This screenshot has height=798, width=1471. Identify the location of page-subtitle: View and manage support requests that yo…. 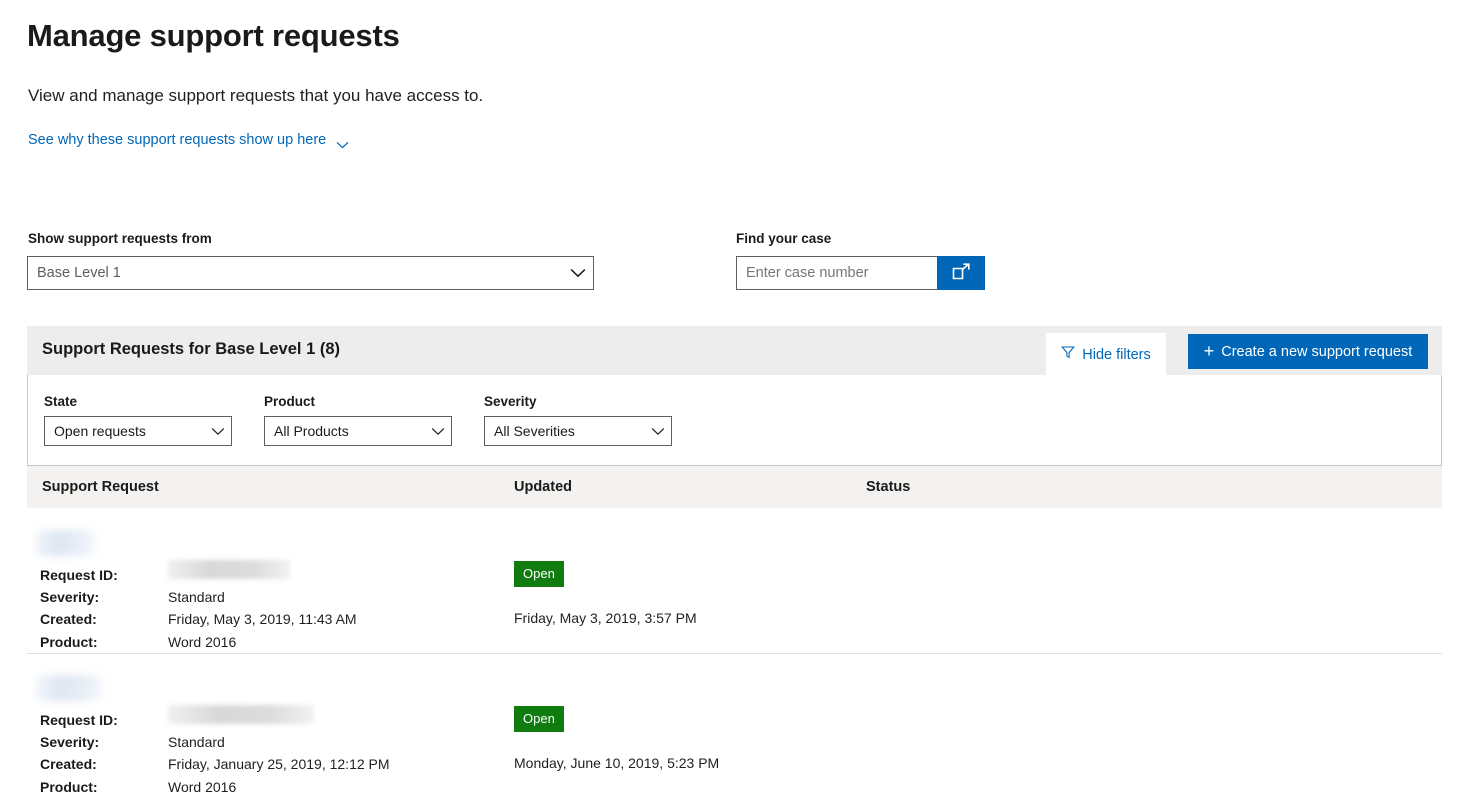
(256, 95).